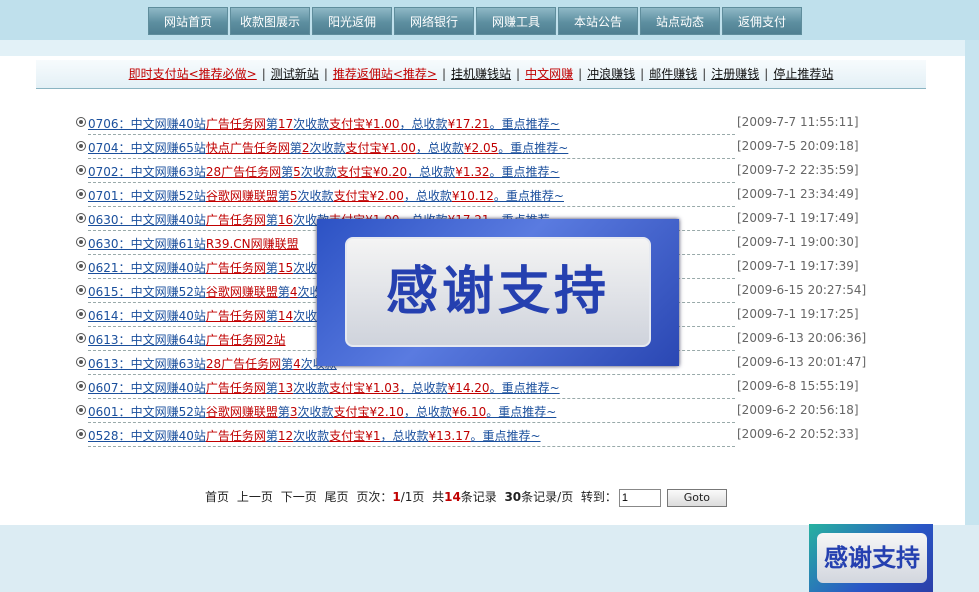  What do you see at coordinates (469, 412) in the screenshot?
I see `record-total: ¥6.10` at bounding box center [469, 412].